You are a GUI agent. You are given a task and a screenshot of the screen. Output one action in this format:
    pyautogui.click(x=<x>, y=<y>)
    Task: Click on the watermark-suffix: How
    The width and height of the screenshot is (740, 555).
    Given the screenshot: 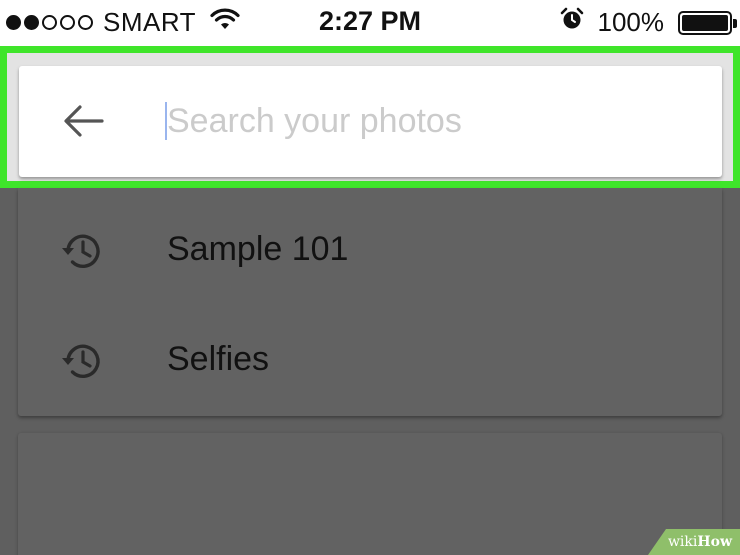 What is the action you would take?
    pyautogui.click(x=714, y=542)
    